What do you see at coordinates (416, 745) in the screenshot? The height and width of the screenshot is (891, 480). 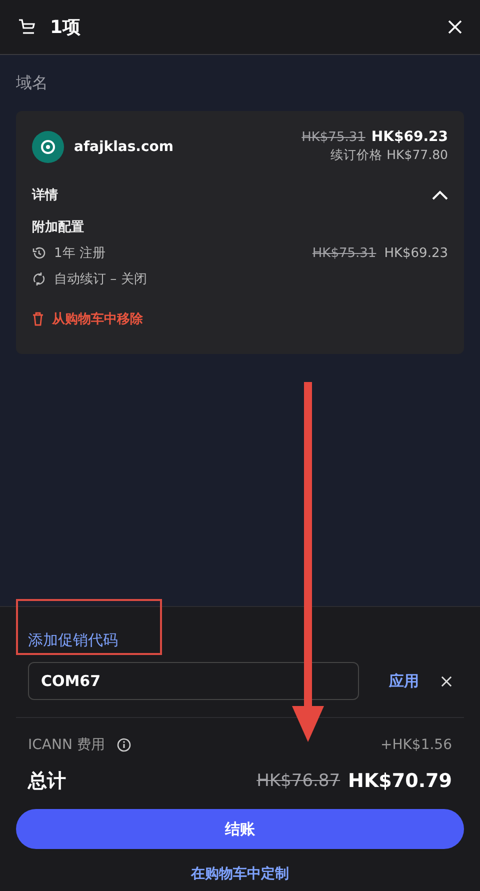 I see `fee-amount: +HK$1.56` at bounding box center [416, 745].